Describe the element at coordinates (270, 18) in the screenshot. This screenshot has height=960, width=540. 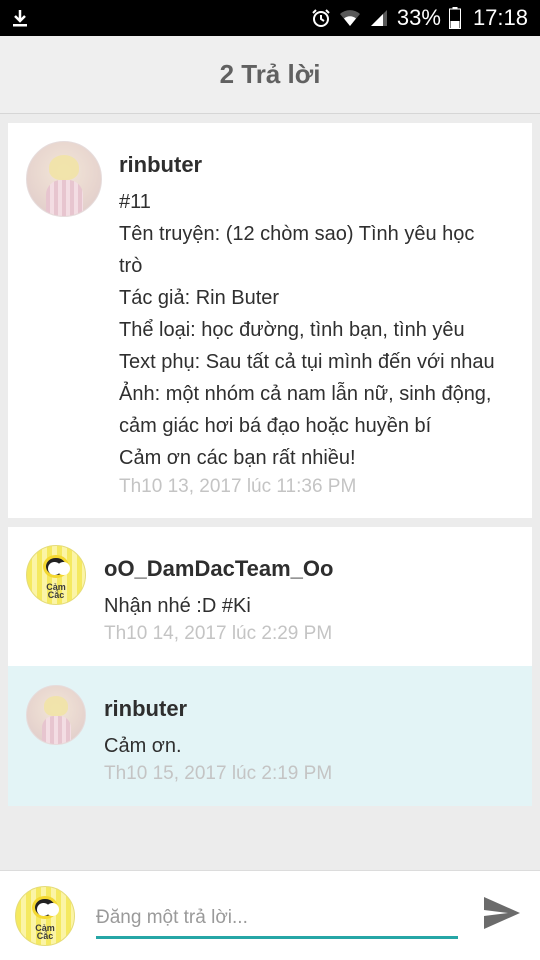
I see `status-bar: 33% 17:18` at that location.